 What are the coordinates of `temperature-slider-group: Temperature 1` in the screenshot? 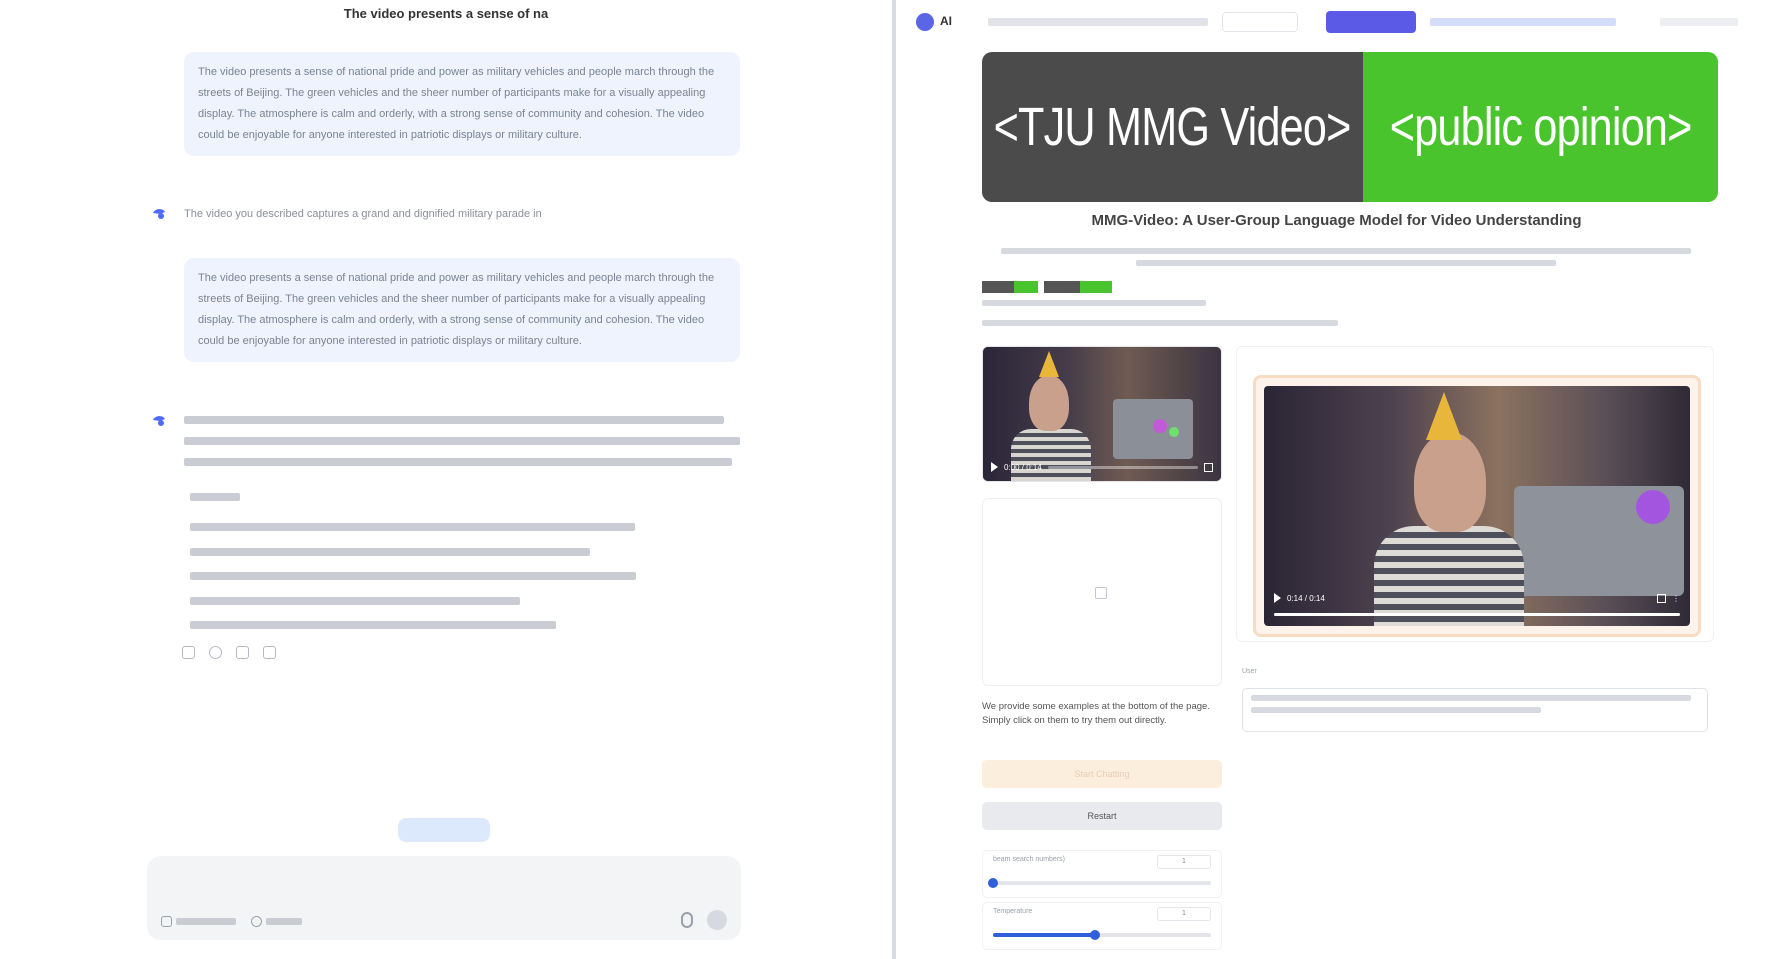 It's located at (1102, 926).